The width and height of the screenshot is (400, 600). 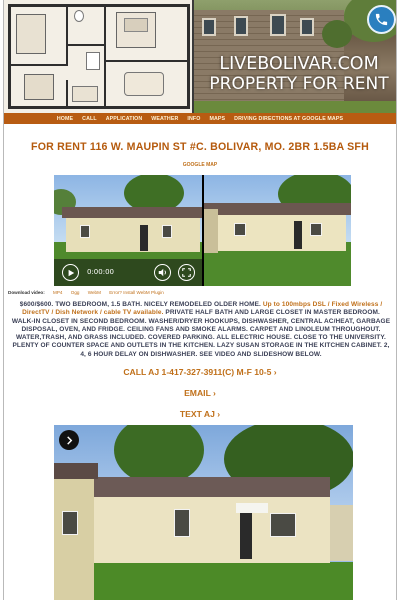 What do you see at coordinates (162, 272) in the screenshot?
I see `volume-icon` at bounding box center [162, 272].